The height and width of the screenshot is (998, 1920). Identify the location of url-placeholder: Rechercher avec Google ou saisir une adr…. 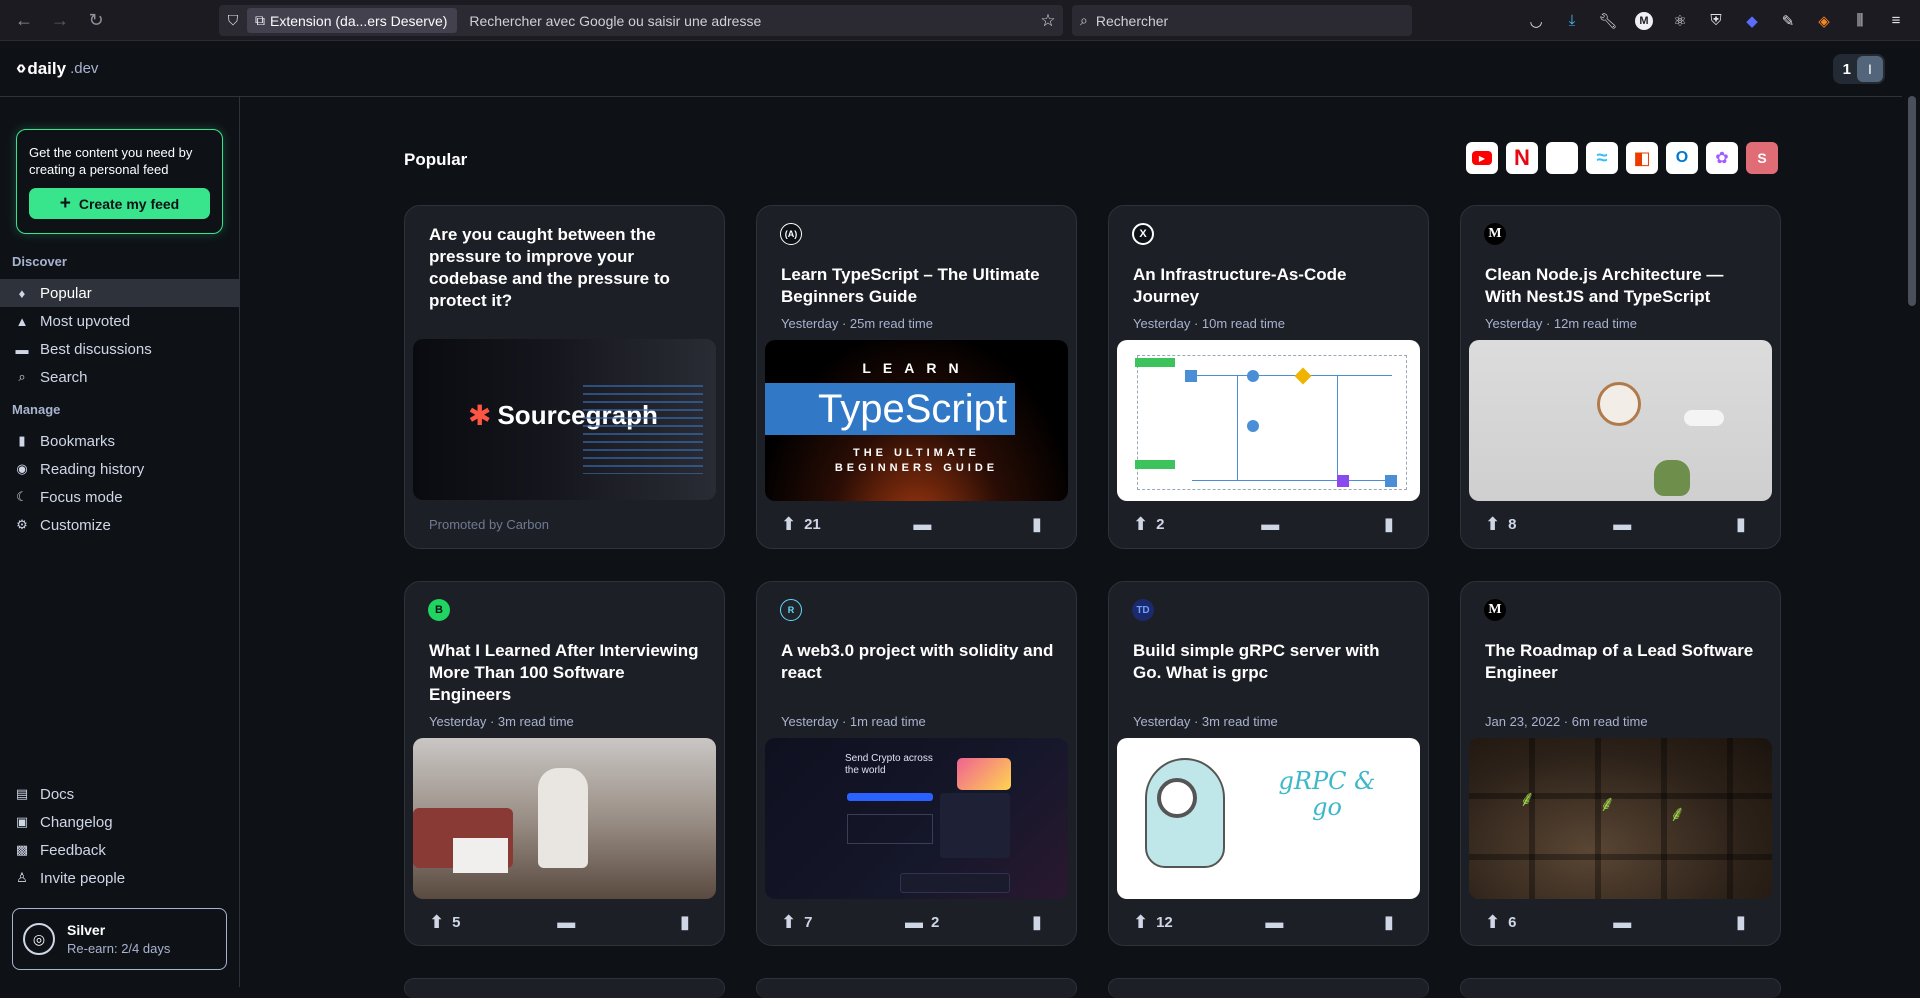
(751, 21).